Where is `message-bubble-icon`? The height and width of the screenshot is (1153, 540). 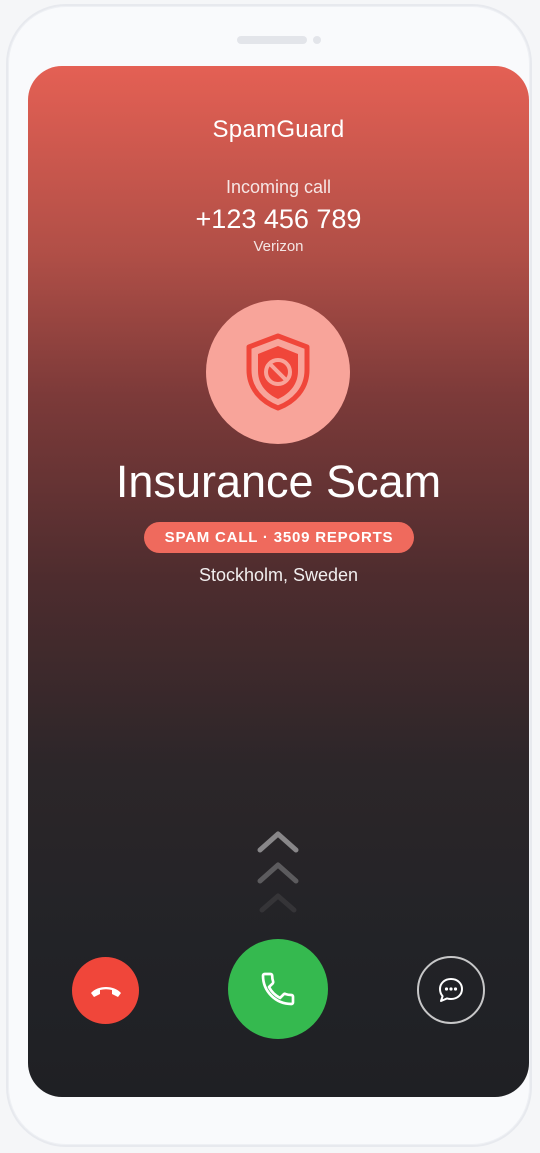
message-bubble-icon is located at coordinates (451, 990).